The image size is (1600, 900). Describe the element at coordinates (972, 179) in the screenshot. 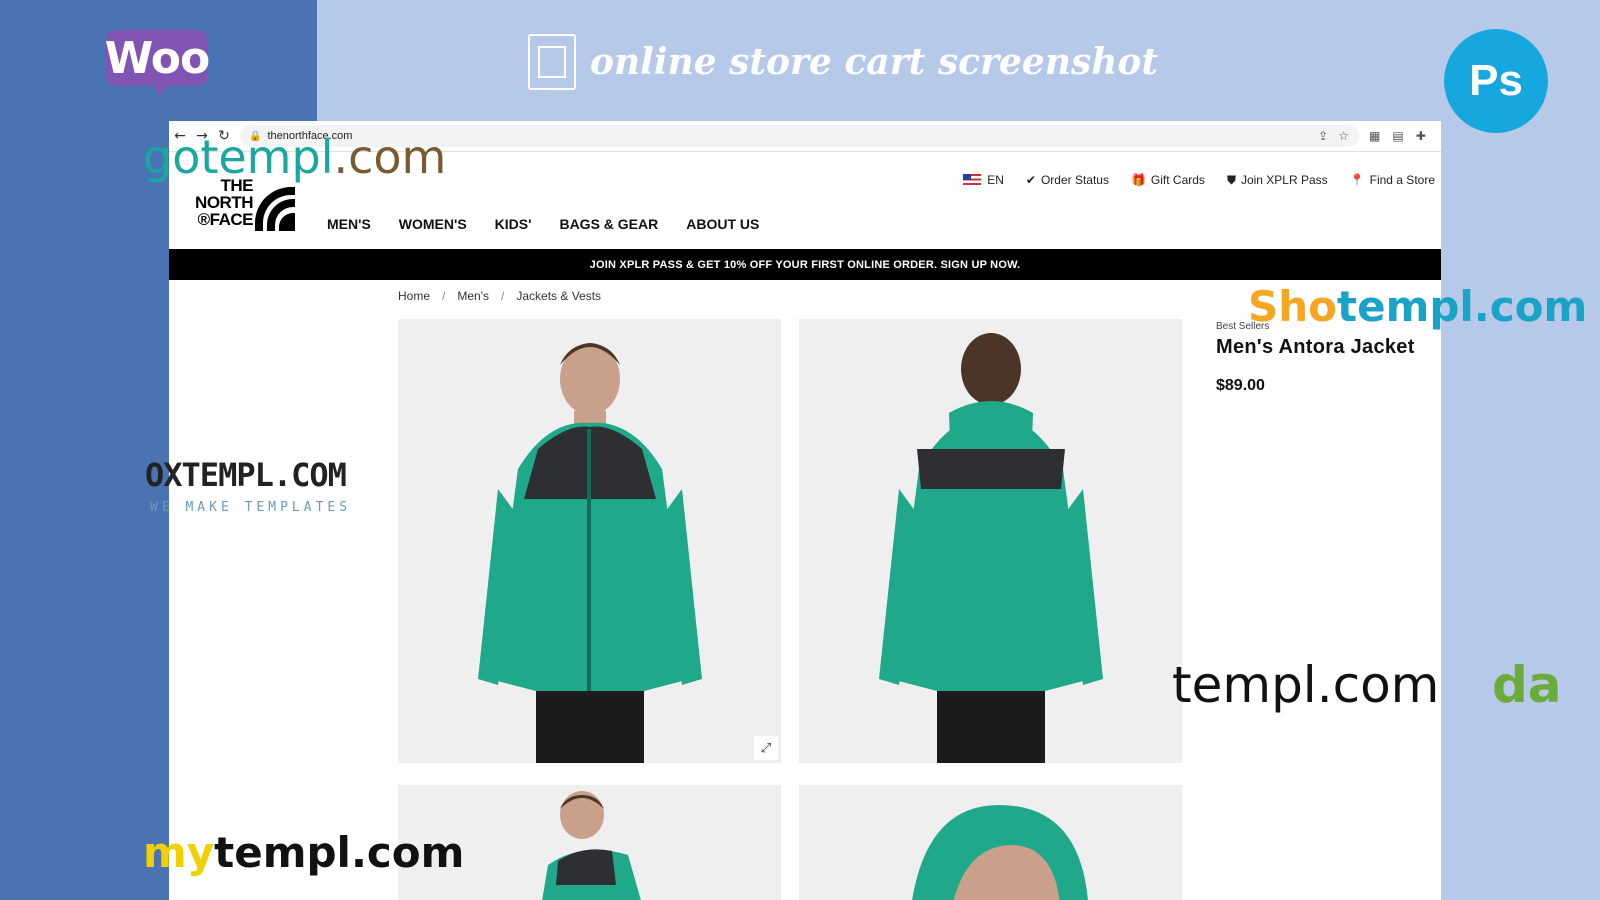

I see `us-flag-icon` at that location.